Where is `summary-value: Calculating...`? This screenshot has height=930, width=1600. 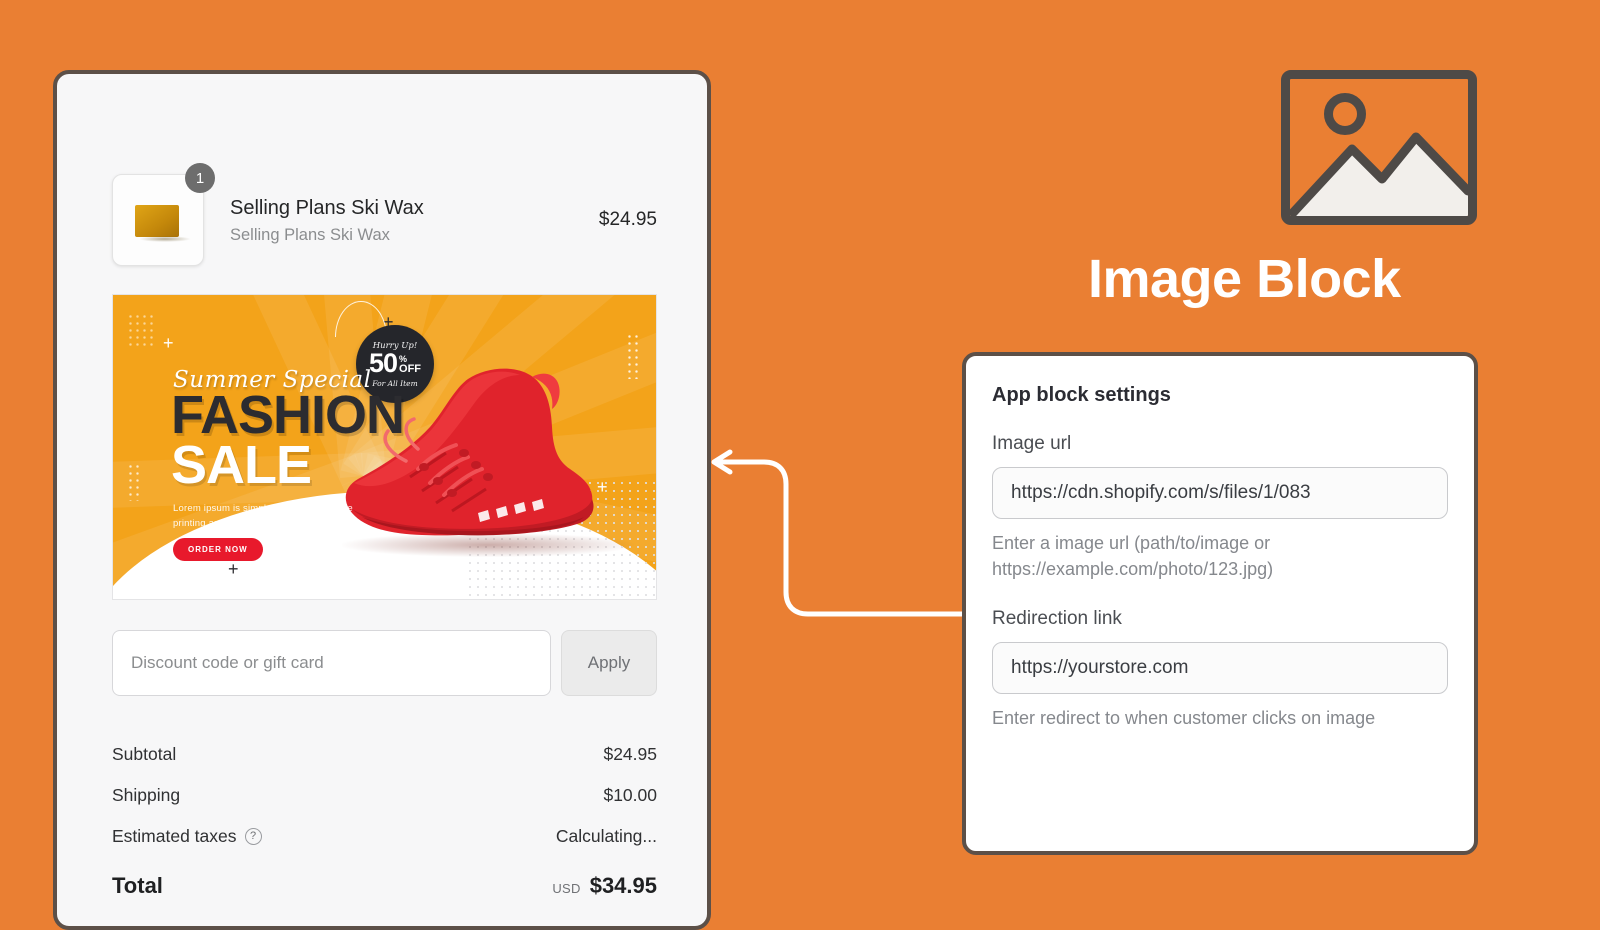
summary-value: Calculating... is located at coordinates (606, 836).